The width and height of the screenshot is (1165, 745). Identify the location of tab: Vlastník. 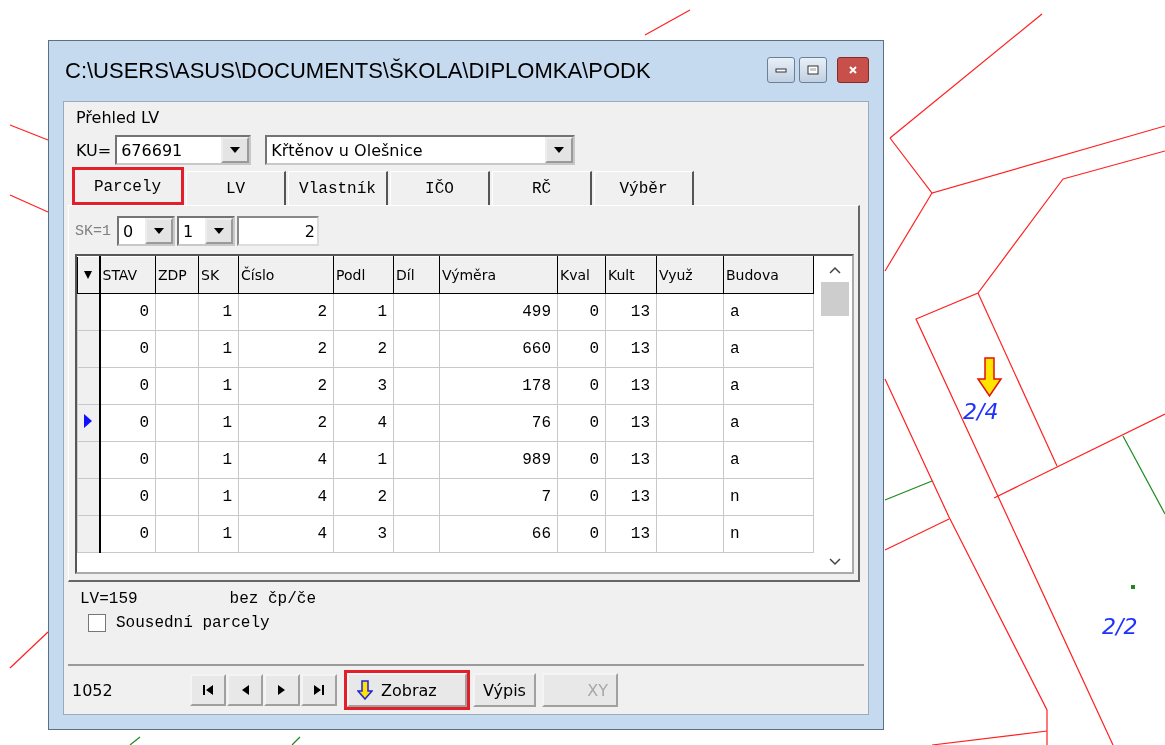
(338, 188).